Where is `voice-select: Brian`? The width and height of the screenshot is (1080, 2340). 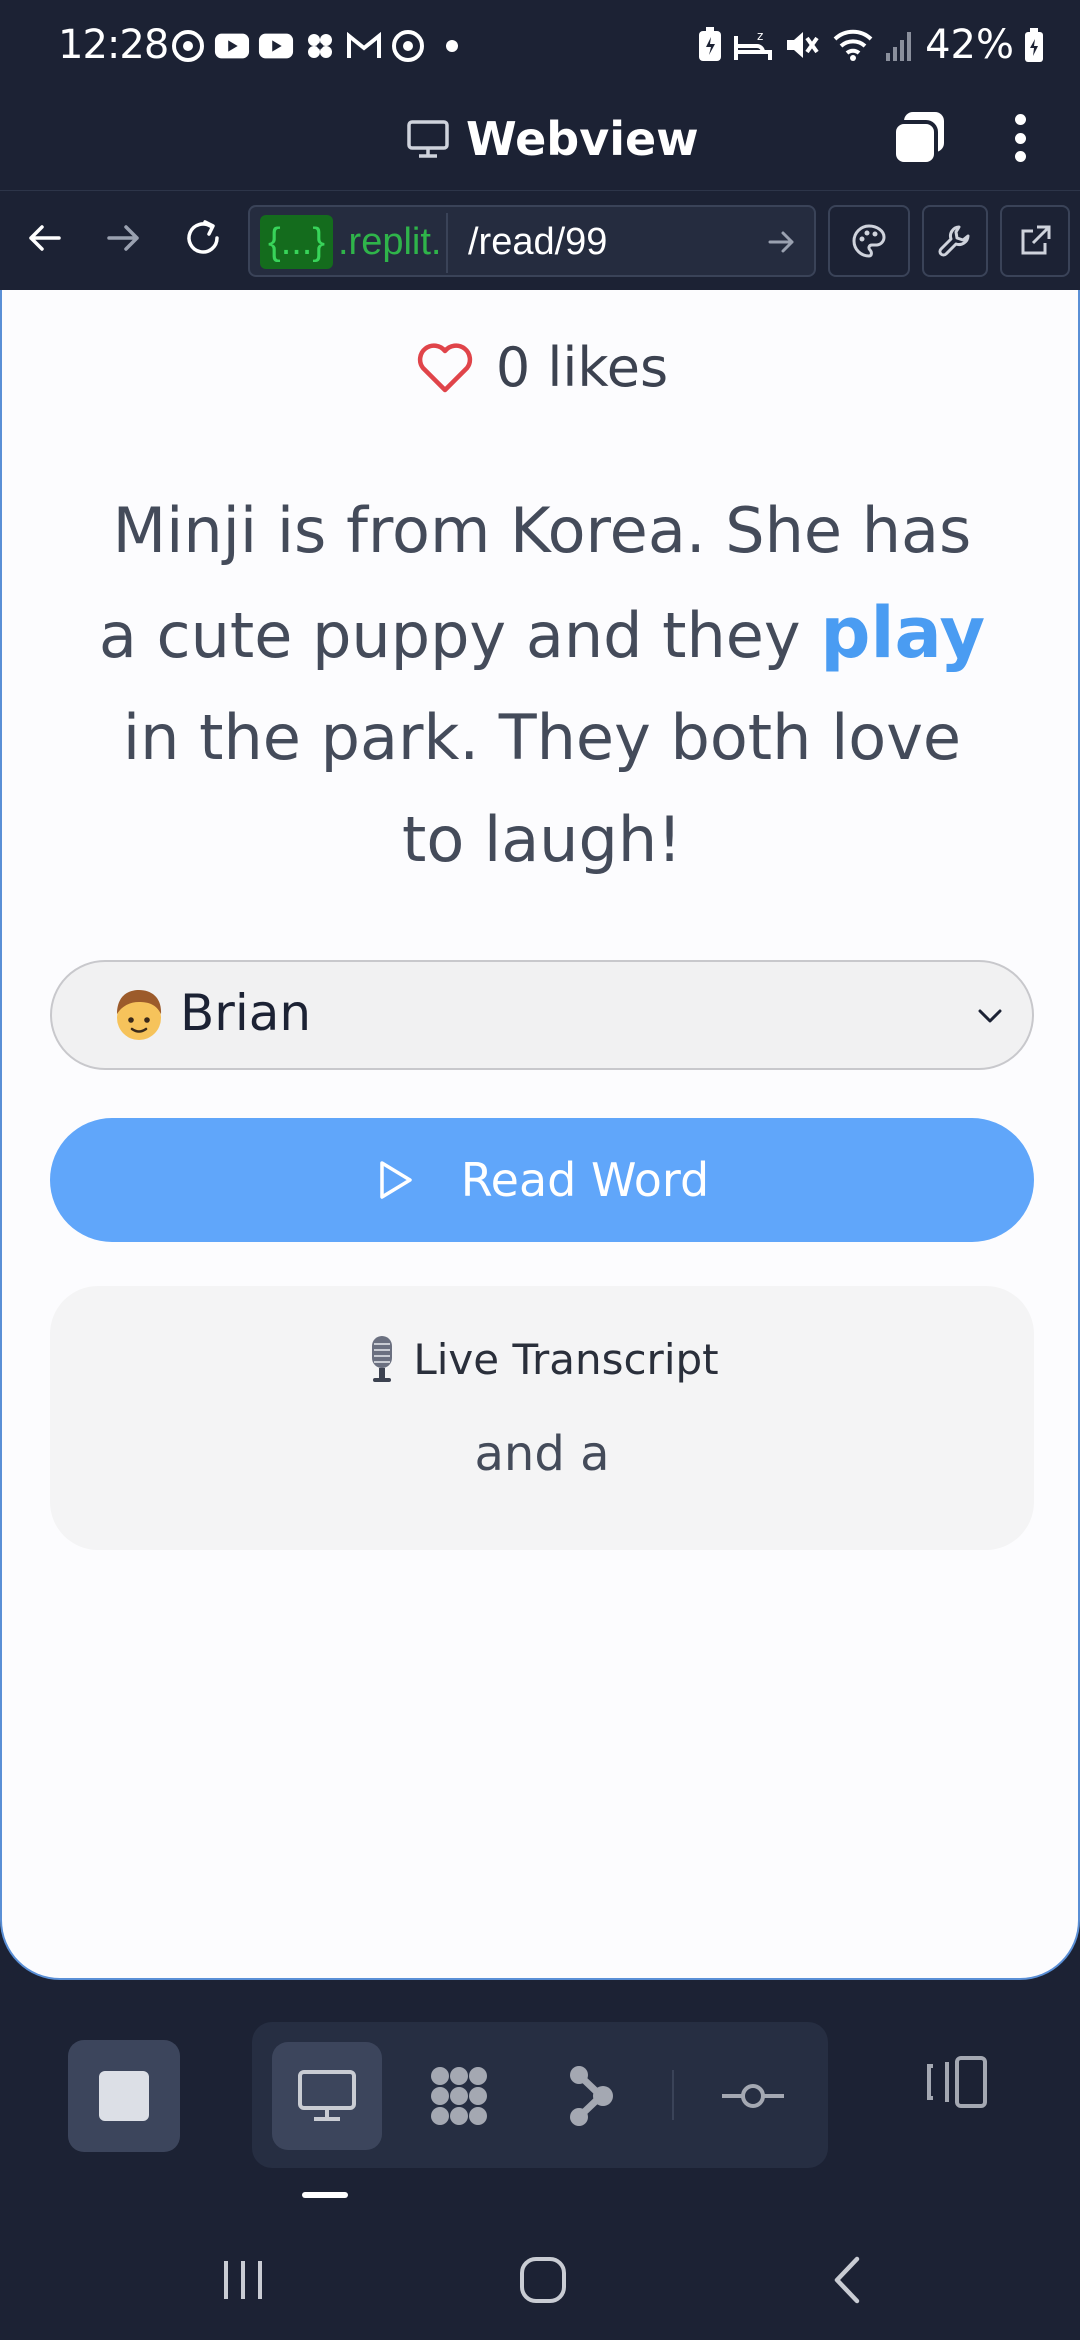
voice-select: Brian is located at coordinates (542, 1015).